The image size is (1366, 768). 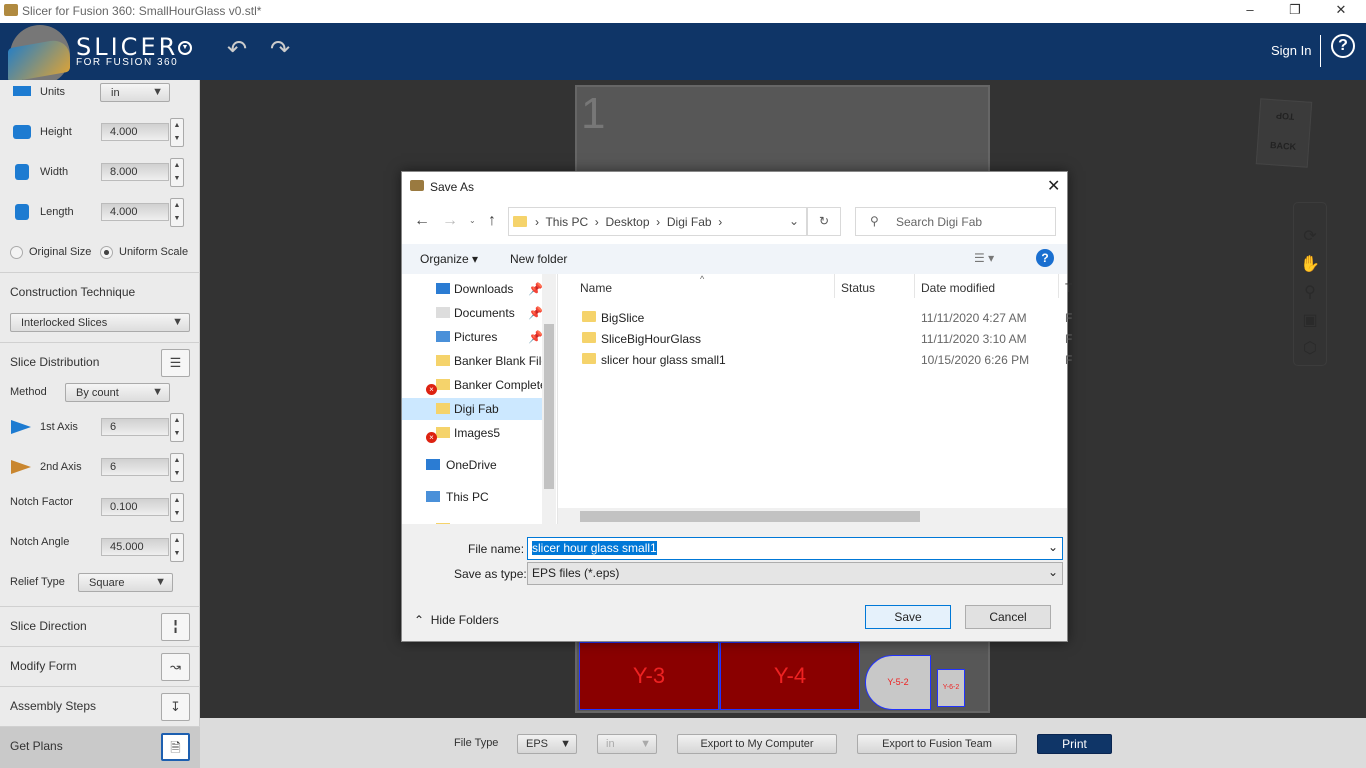 I want to click on search-input: ⚲ Search Digi Fab, so click(x=955, y=221).